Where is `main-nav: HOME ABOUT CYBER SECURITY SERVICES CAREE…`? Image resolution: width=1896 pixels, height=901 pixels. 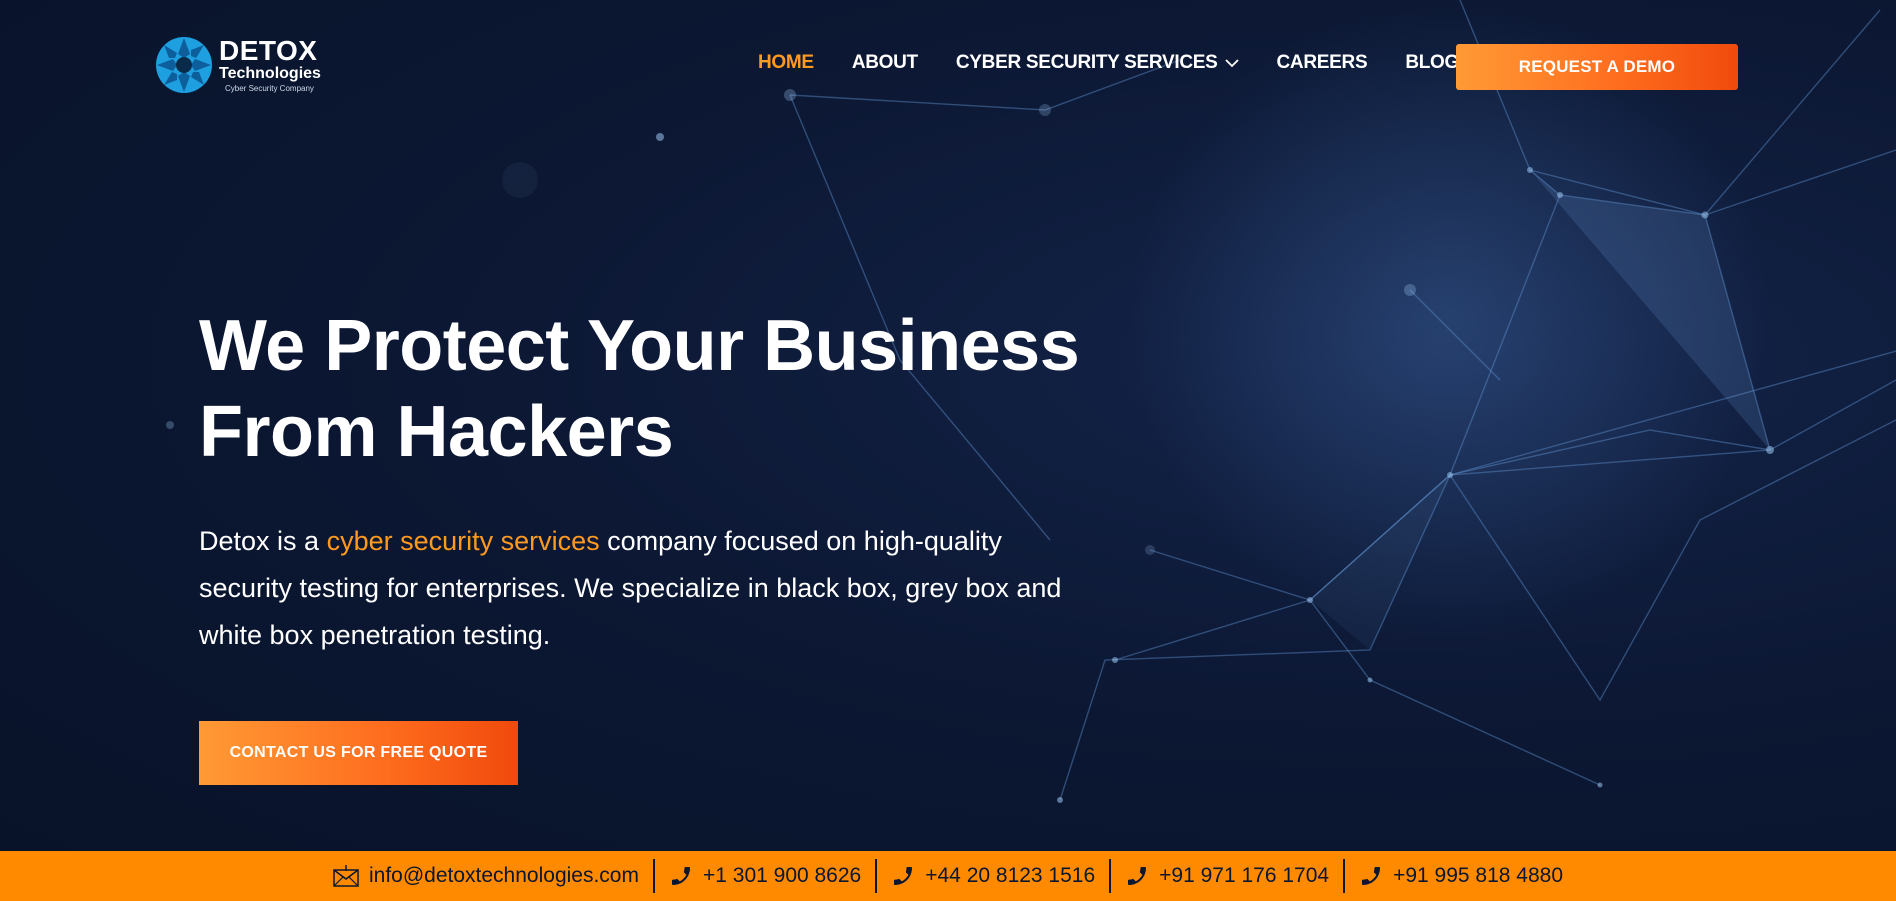
main-nav: HOME ABOUT CYBER SECURITY SERVICES CAREE… is located at coordinates (1108, 63).